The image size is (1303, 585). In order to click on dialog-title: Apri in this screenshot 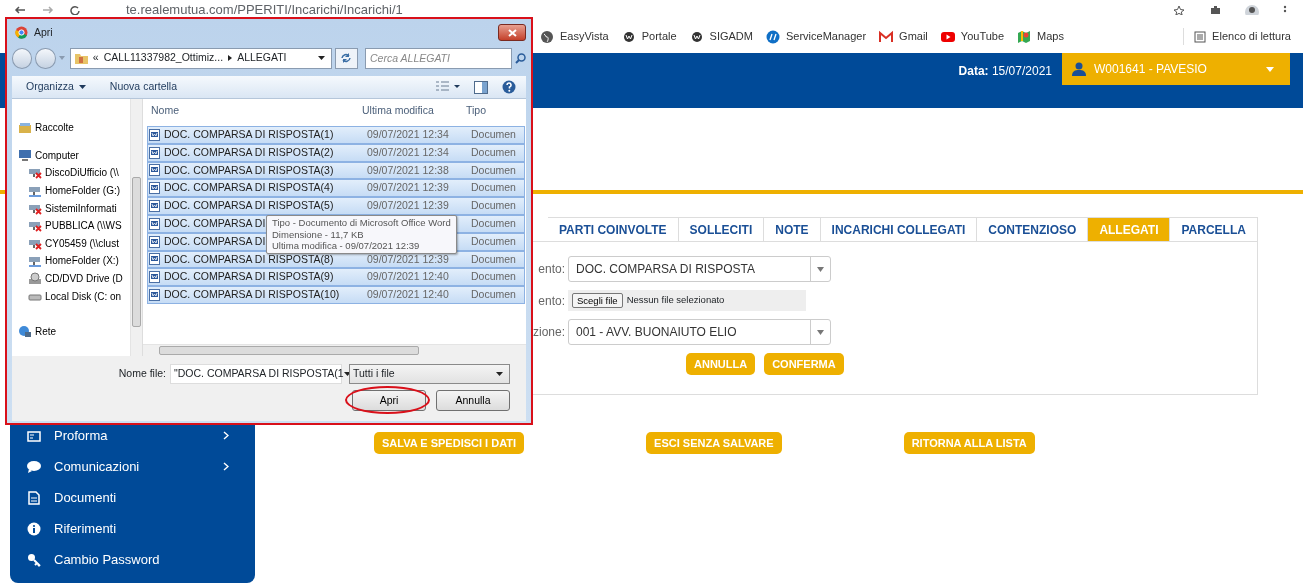, I will do `click(43, 32)`.